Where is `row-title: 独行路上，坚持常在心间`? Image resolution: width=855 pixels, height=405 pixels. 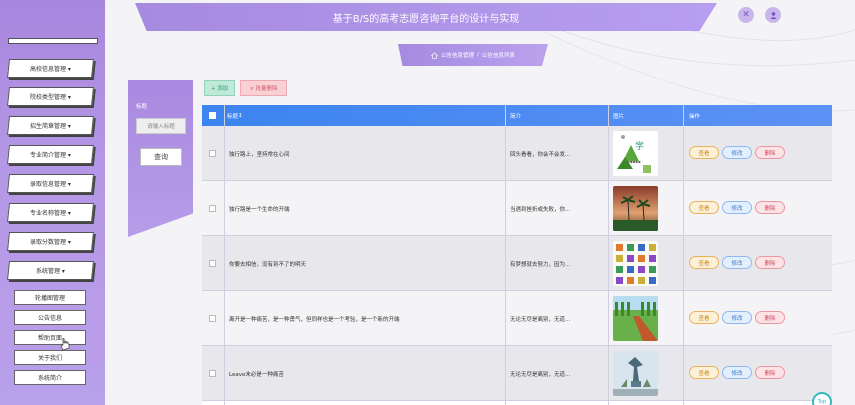
row-title: 独行路上，坚持常在心间 is located at coordinates (259, 154).